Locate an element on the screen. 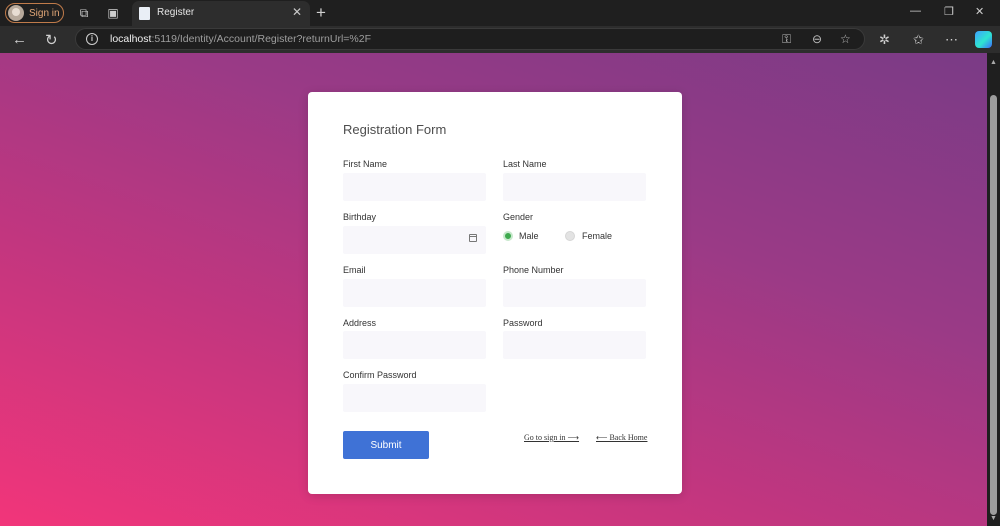 Image resolution: width=1000 pixels, height=526 pixels. restore-icon: ❐ is located at coordinates (949, 11).